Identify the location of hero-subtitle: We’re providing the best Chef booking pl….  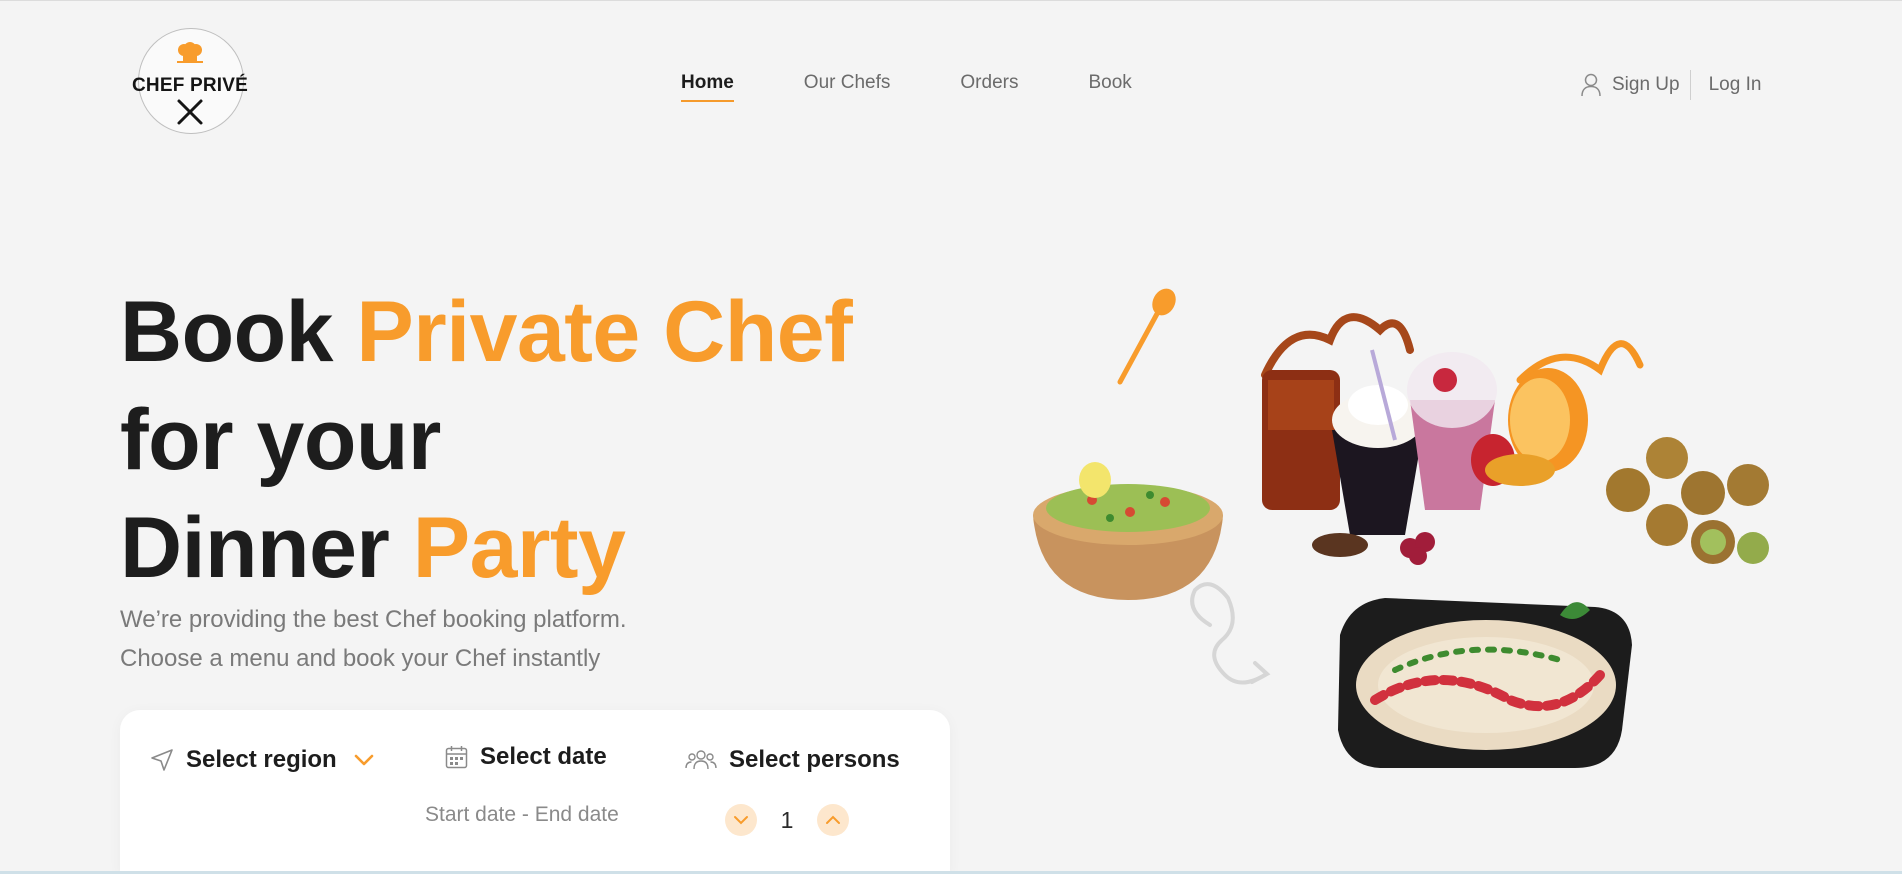
(373, 639).